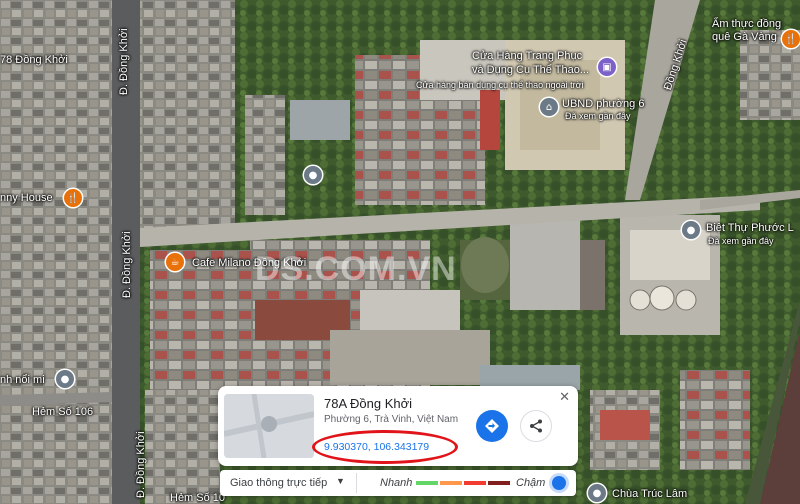 The height and width of the screenshot is (504, 800). What do you see at coordinates (368, 403) in the screenshot?
I see `place-title: 78A Đồng Khởi` at bounding box center [368, 403].